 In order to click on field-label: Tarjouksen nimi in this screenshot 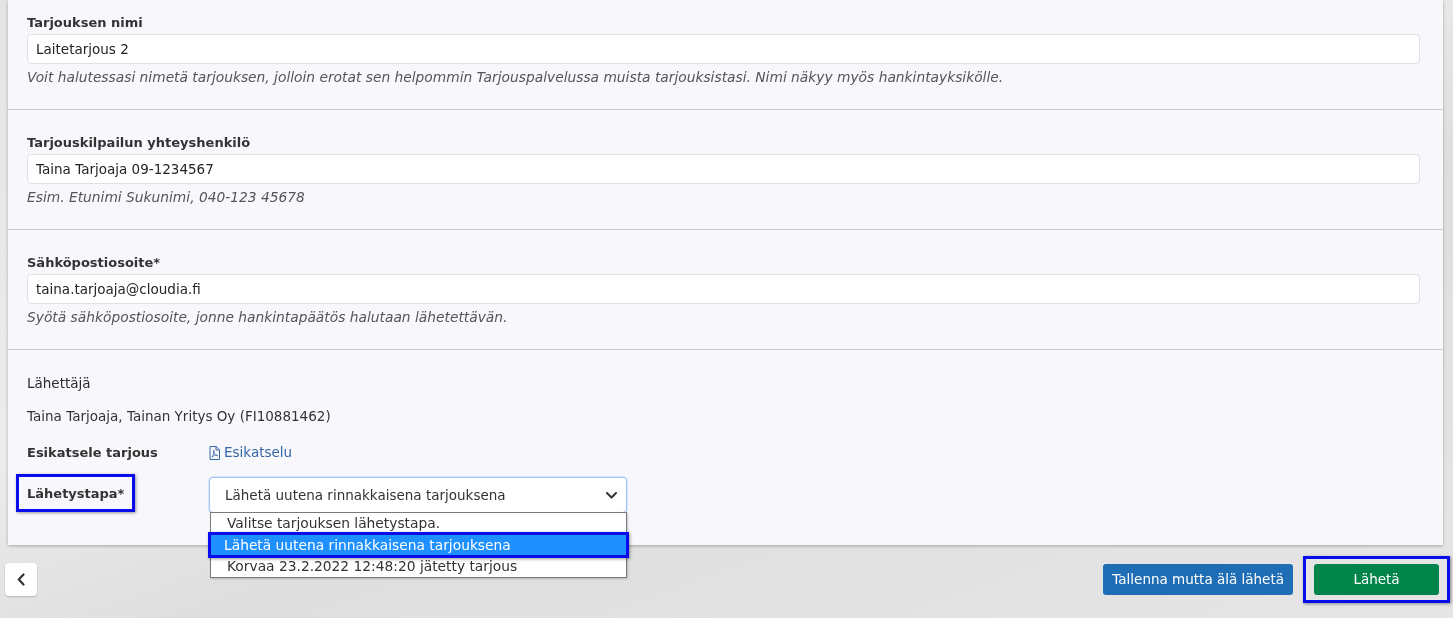, I will do `click(85, 22)`.